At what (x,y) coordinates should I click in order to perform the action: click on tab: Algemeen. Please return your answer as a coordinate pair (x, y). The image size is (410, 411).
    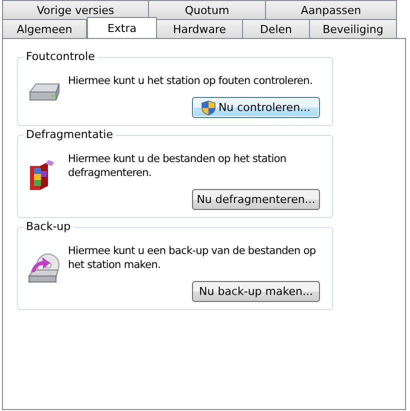
    Looking at the image, I should click on (44, 28).